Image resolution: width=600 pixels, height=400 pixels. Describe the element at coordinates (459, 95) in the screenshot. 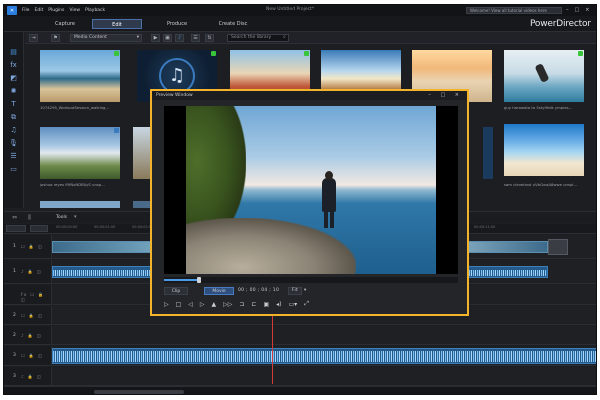

I see `preview-close-button: ×` at that location.